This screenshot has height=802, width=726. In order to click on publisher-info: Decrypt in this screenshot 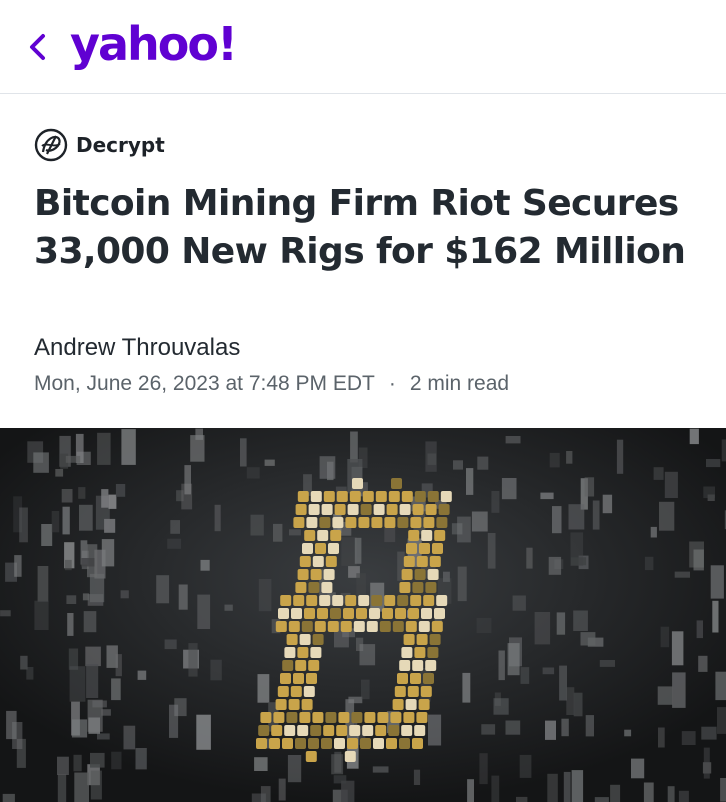, I will do `click(99, 145)`.